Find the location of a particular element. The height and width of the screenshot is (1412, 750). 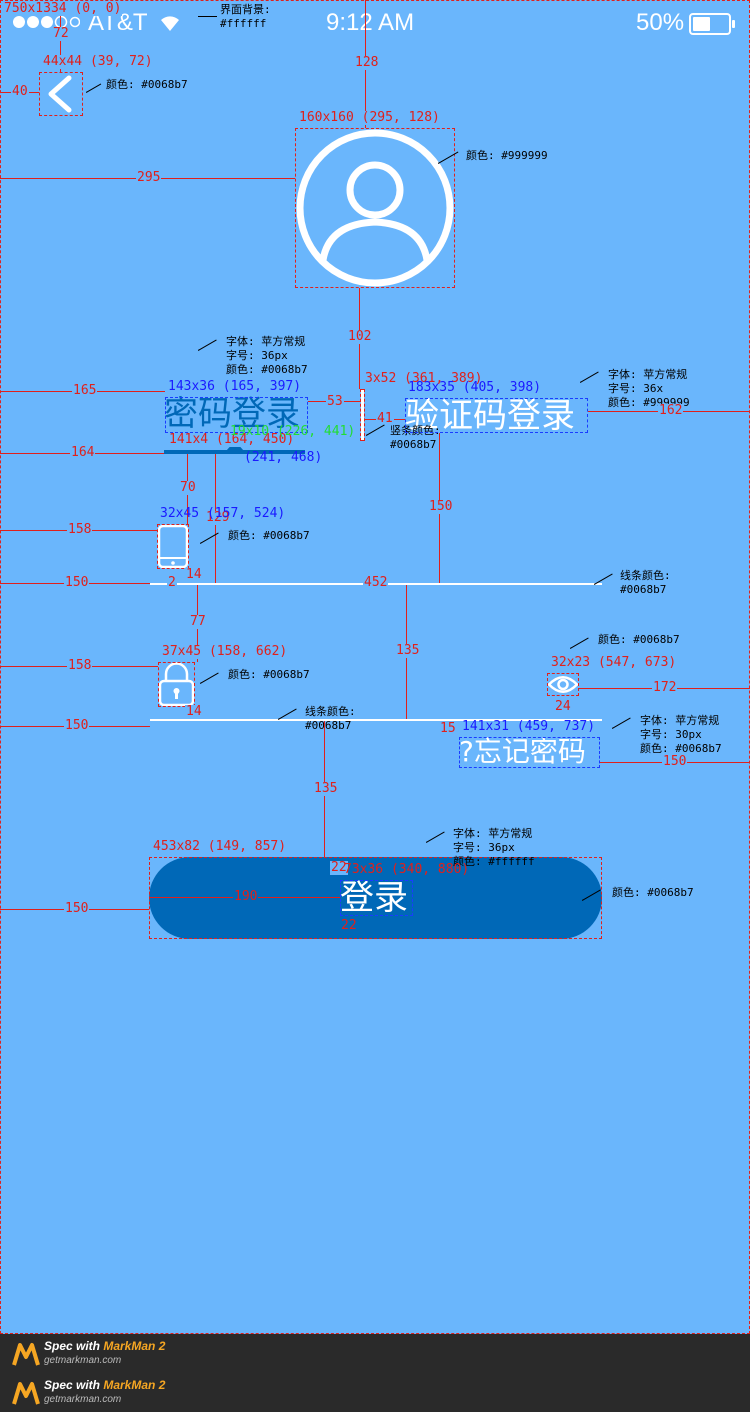

spec-forgot-font: 字体: 苹方常规 字号: 30px 颜色: #0068b7 is located at coordinates (681, 734).